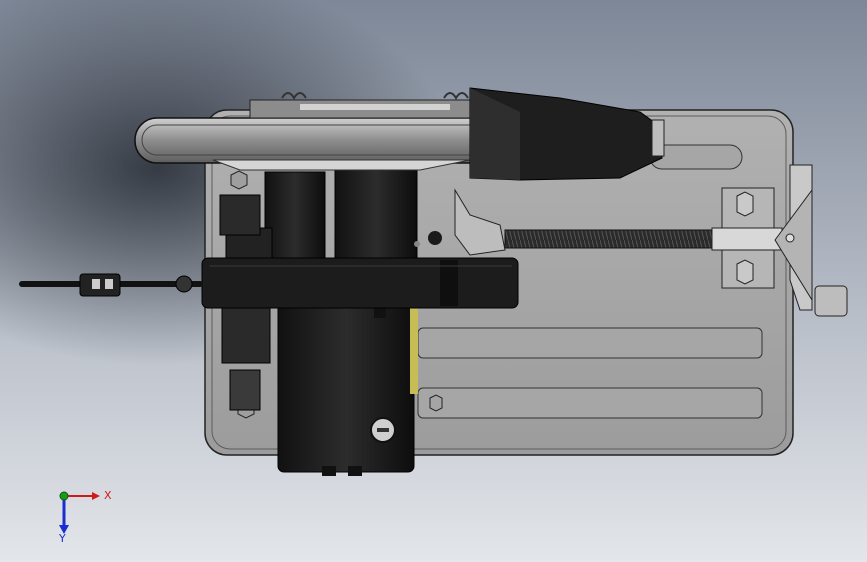 The image size is (867, 562). I want to click on arm, so click(360, 283).